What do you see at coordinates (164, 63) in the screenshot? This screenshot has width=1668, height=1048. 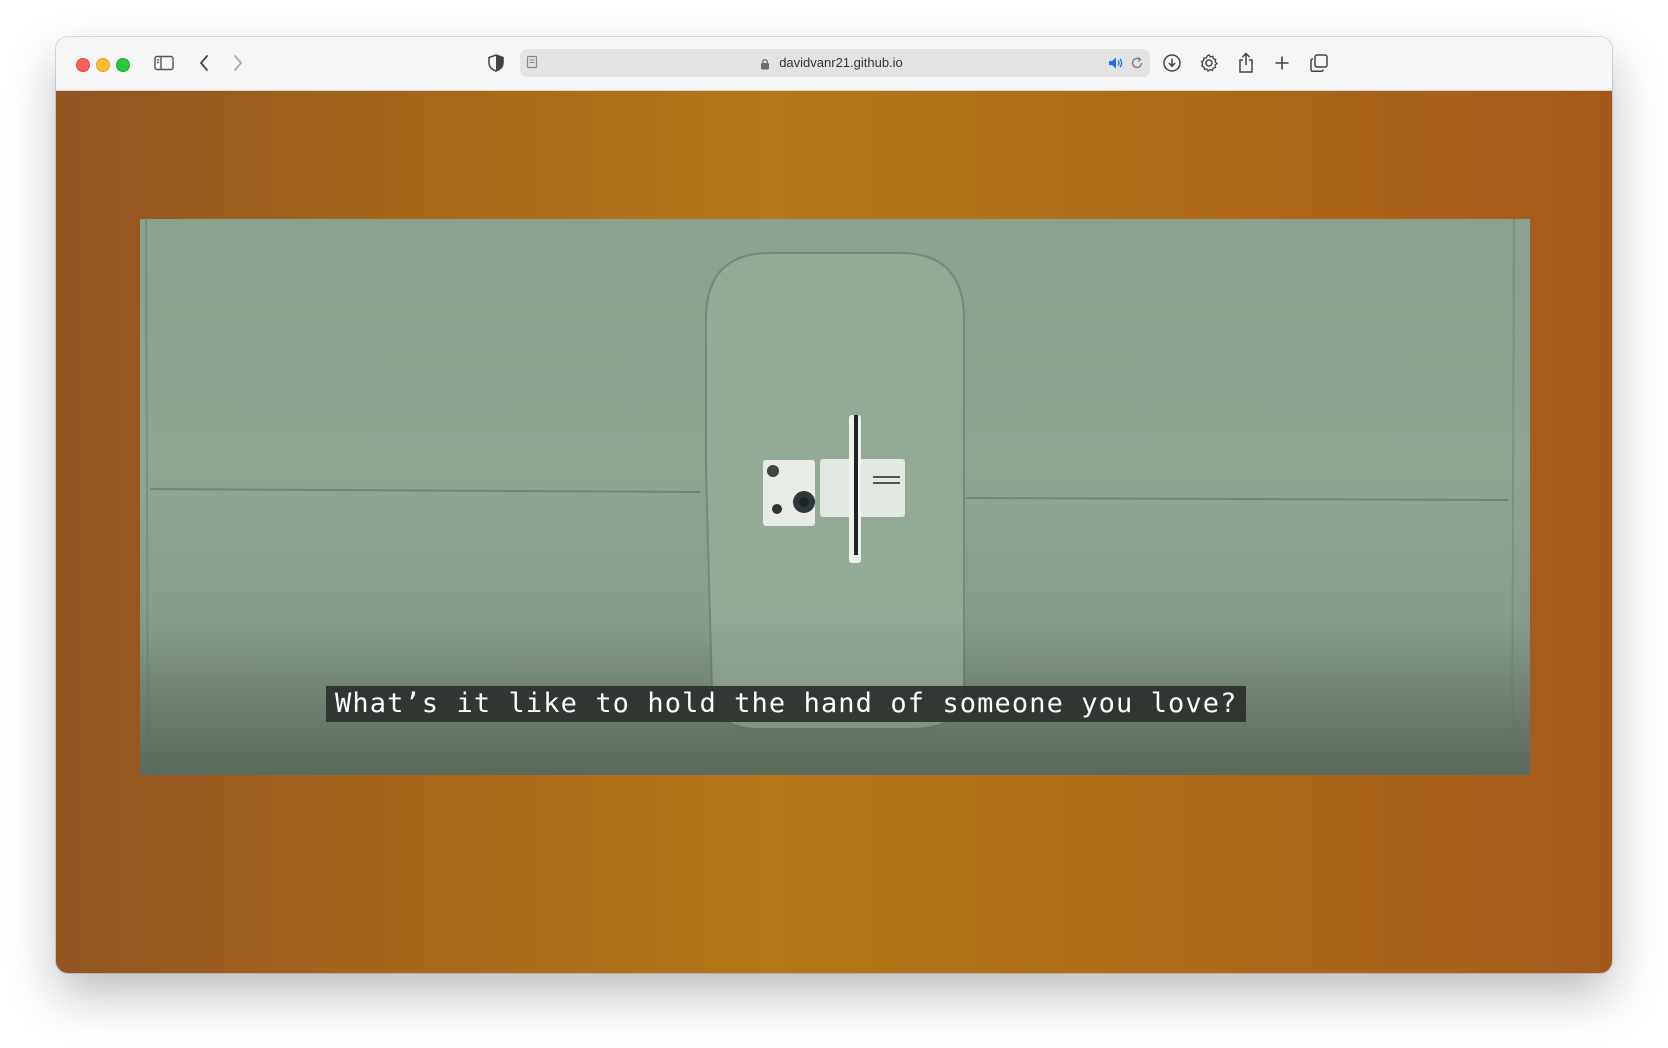 I see `sidebar-icon` at bounding box center [164, 63].